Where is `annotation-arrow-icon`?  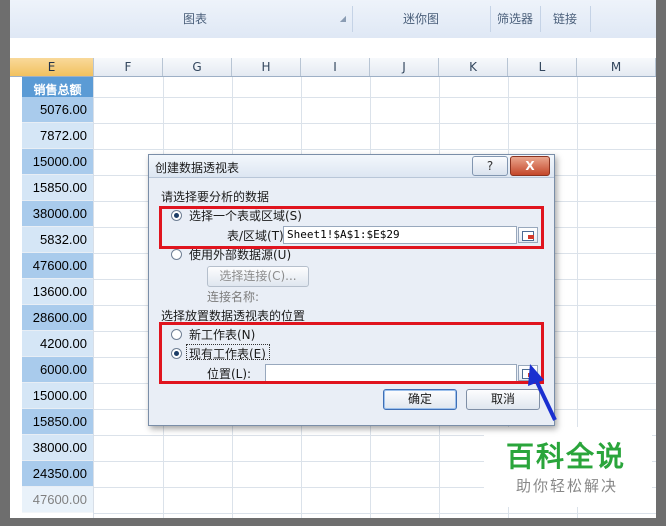 annotation-arrow-icon is located at coordinates (542, 392).